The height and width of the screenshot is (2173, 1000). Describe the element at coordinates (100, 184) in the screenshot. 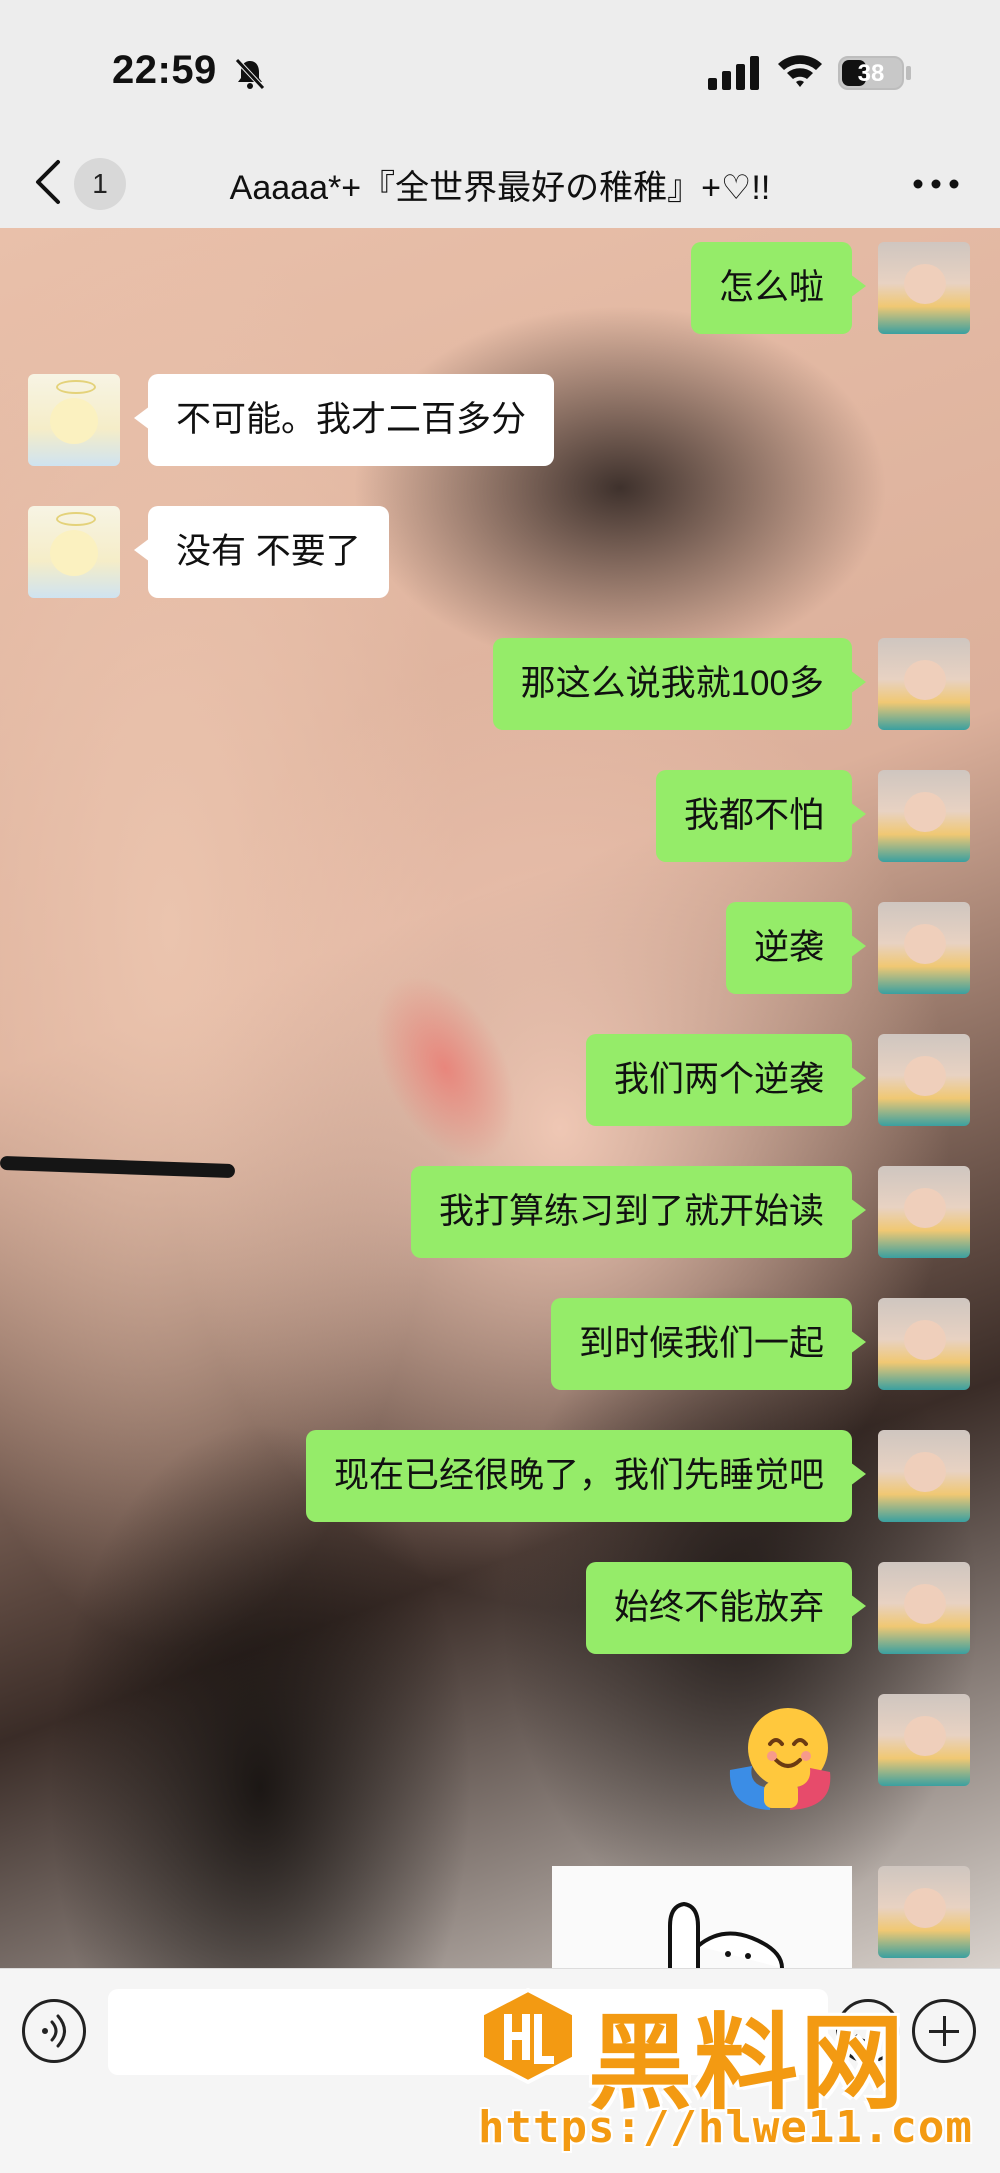

I see `unread-count-badge: 1` at that location.